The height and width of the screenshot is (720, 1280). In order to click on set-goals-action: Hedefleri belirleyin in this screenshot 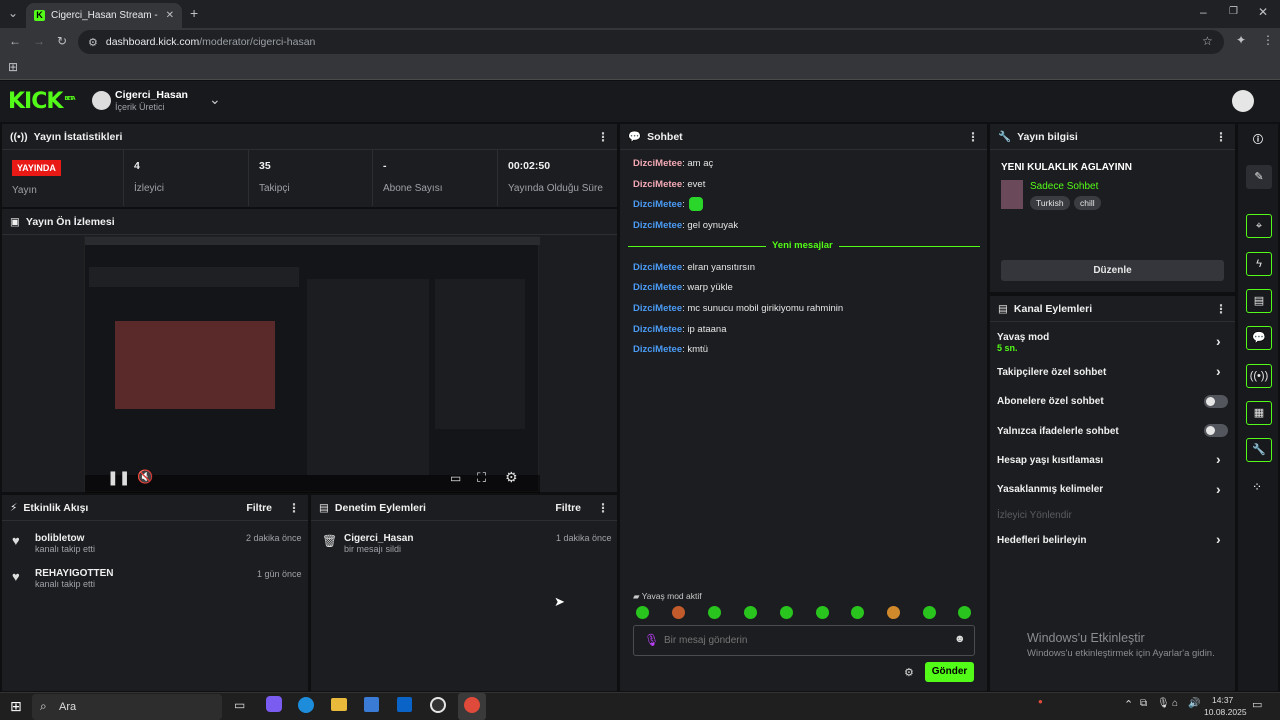, I will do `click(1041, 540)`.